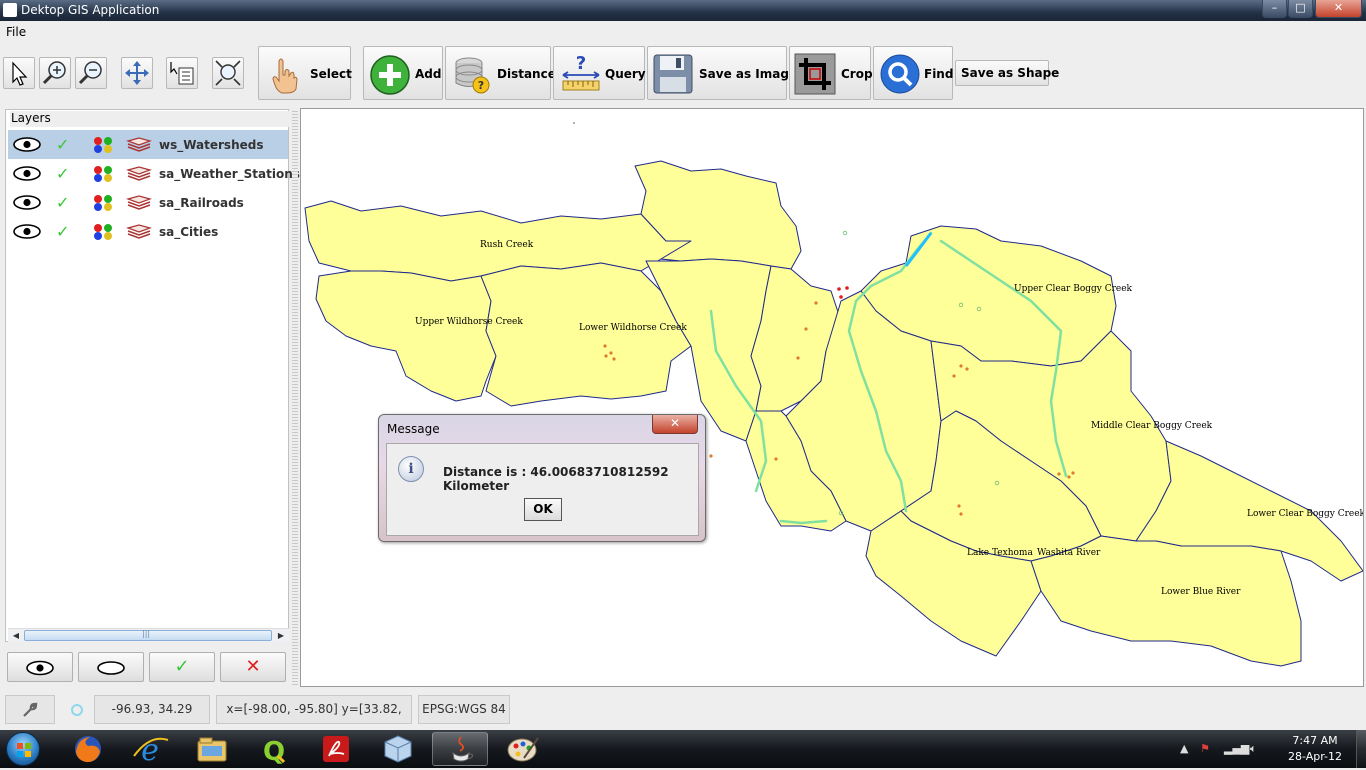  Describe the element at coordinates (1073, 289) in the screenshot. I see `label-upper-clear-boggy: Upper Clear Boggy Creek` at that location.